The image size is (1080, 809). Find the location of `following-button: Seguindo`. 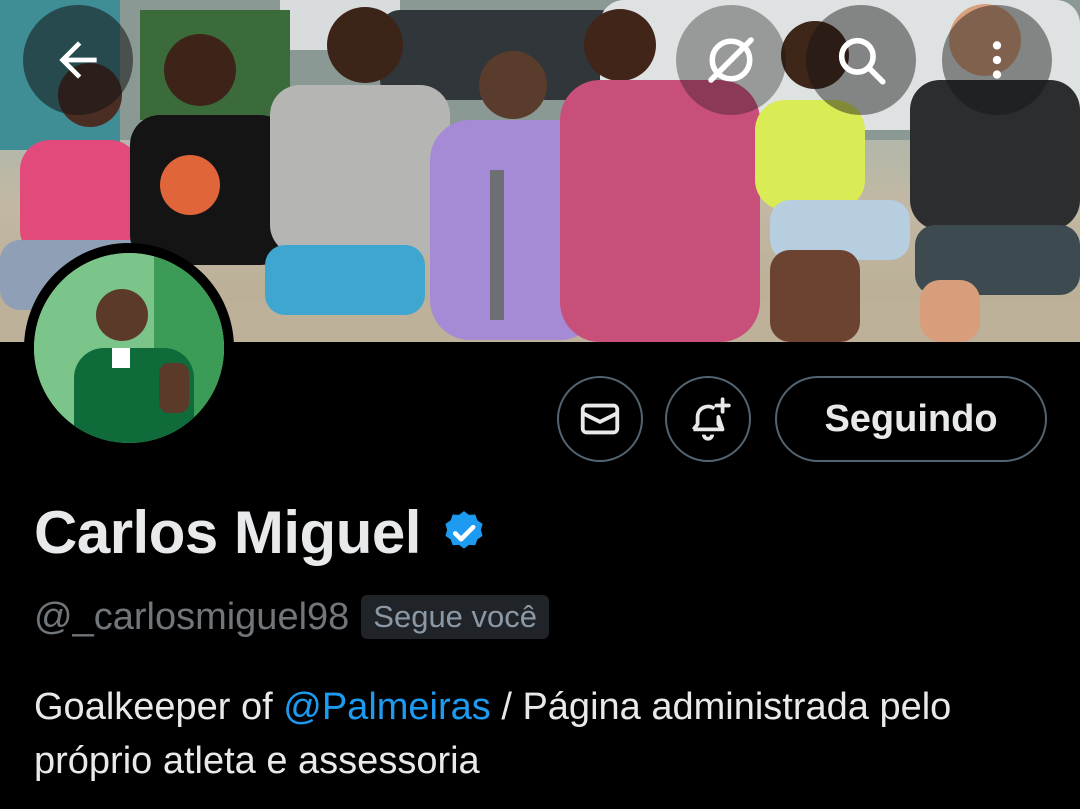

following-button: Seguindo is located at coordinates (911, 419).